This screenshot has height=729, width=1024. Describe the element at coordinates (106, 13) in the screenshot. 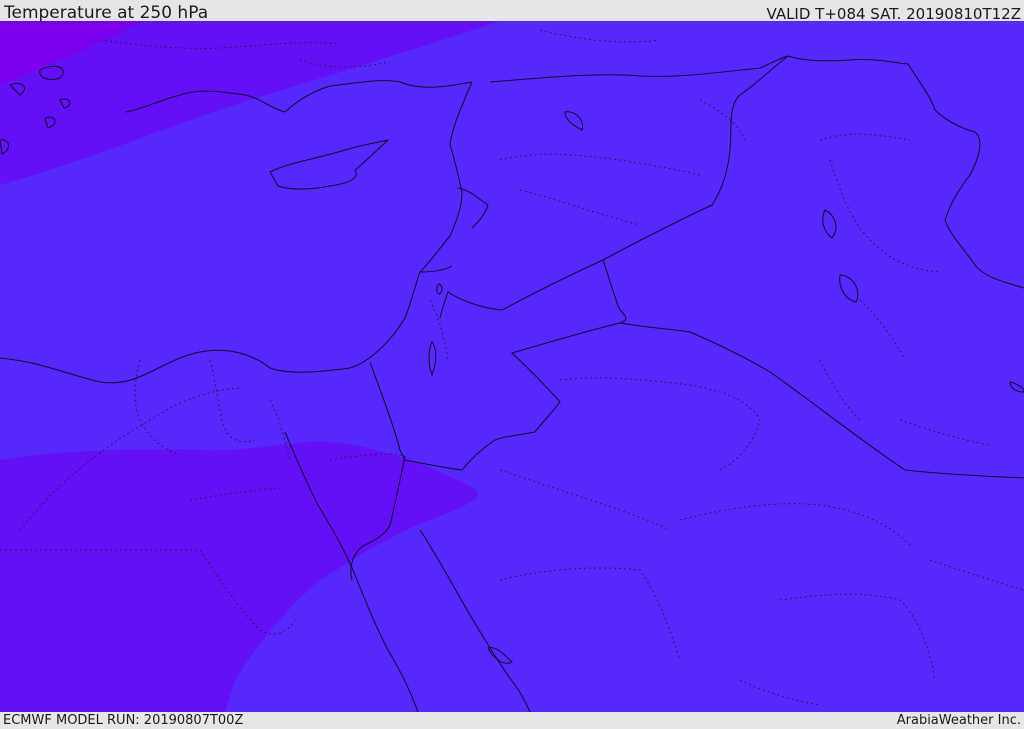

I see `map-title: Temperature at 250 hPa` at that location.